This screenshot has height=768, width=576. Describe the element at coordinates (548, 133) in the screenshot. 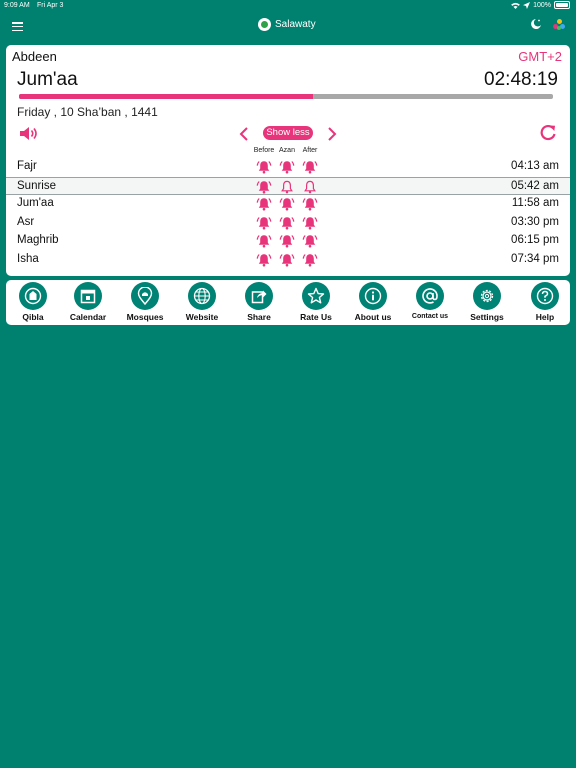

I see `refresh-icon` at that location.